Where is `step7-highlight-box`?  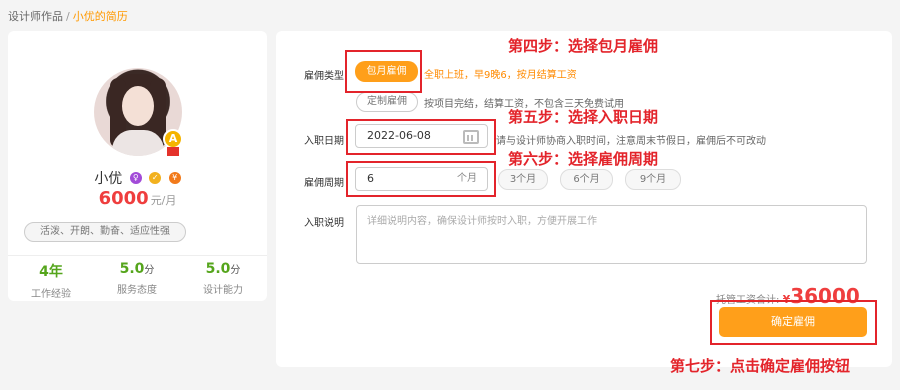 step7-highlight-box is located at coordinates (793, 322).